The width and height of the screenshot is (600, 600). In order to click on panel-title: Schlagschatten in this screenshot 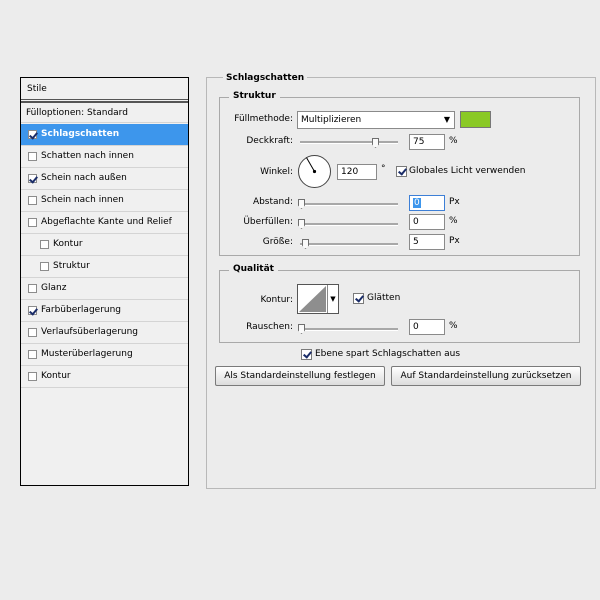, I will do `click(265, 78)`.